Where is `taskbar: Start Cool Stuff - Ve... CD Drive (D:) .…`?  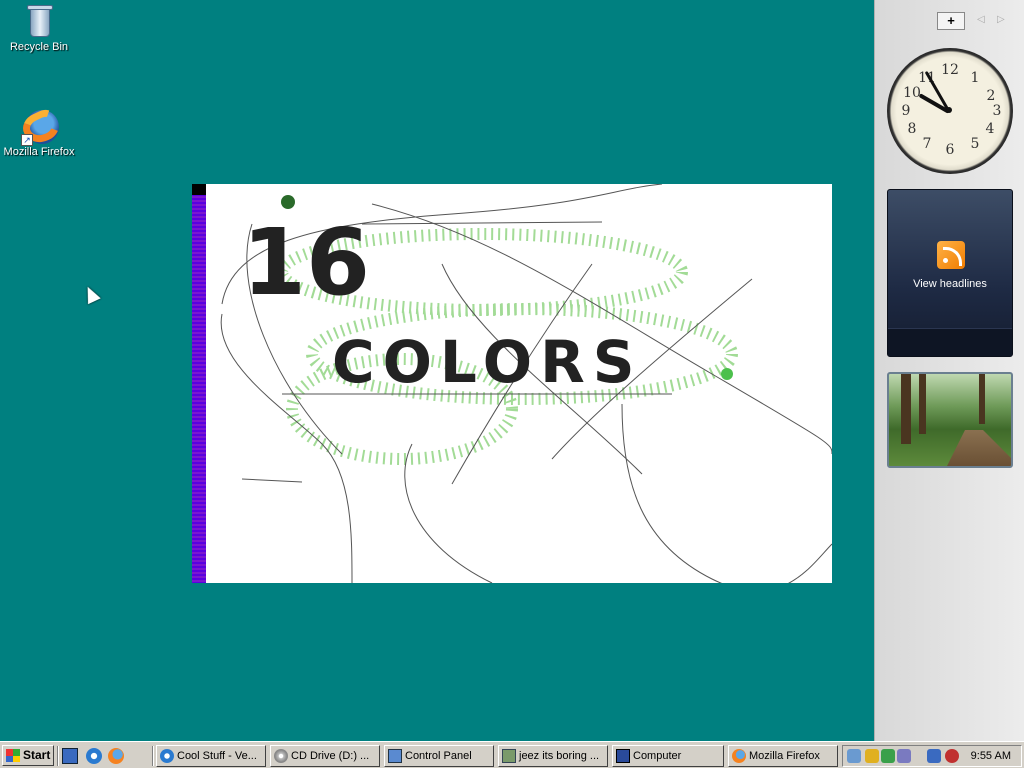
taskbar: Start Cool Stuff - Ve... CD Drive (D:) .… is located at coordinates (512, 754).